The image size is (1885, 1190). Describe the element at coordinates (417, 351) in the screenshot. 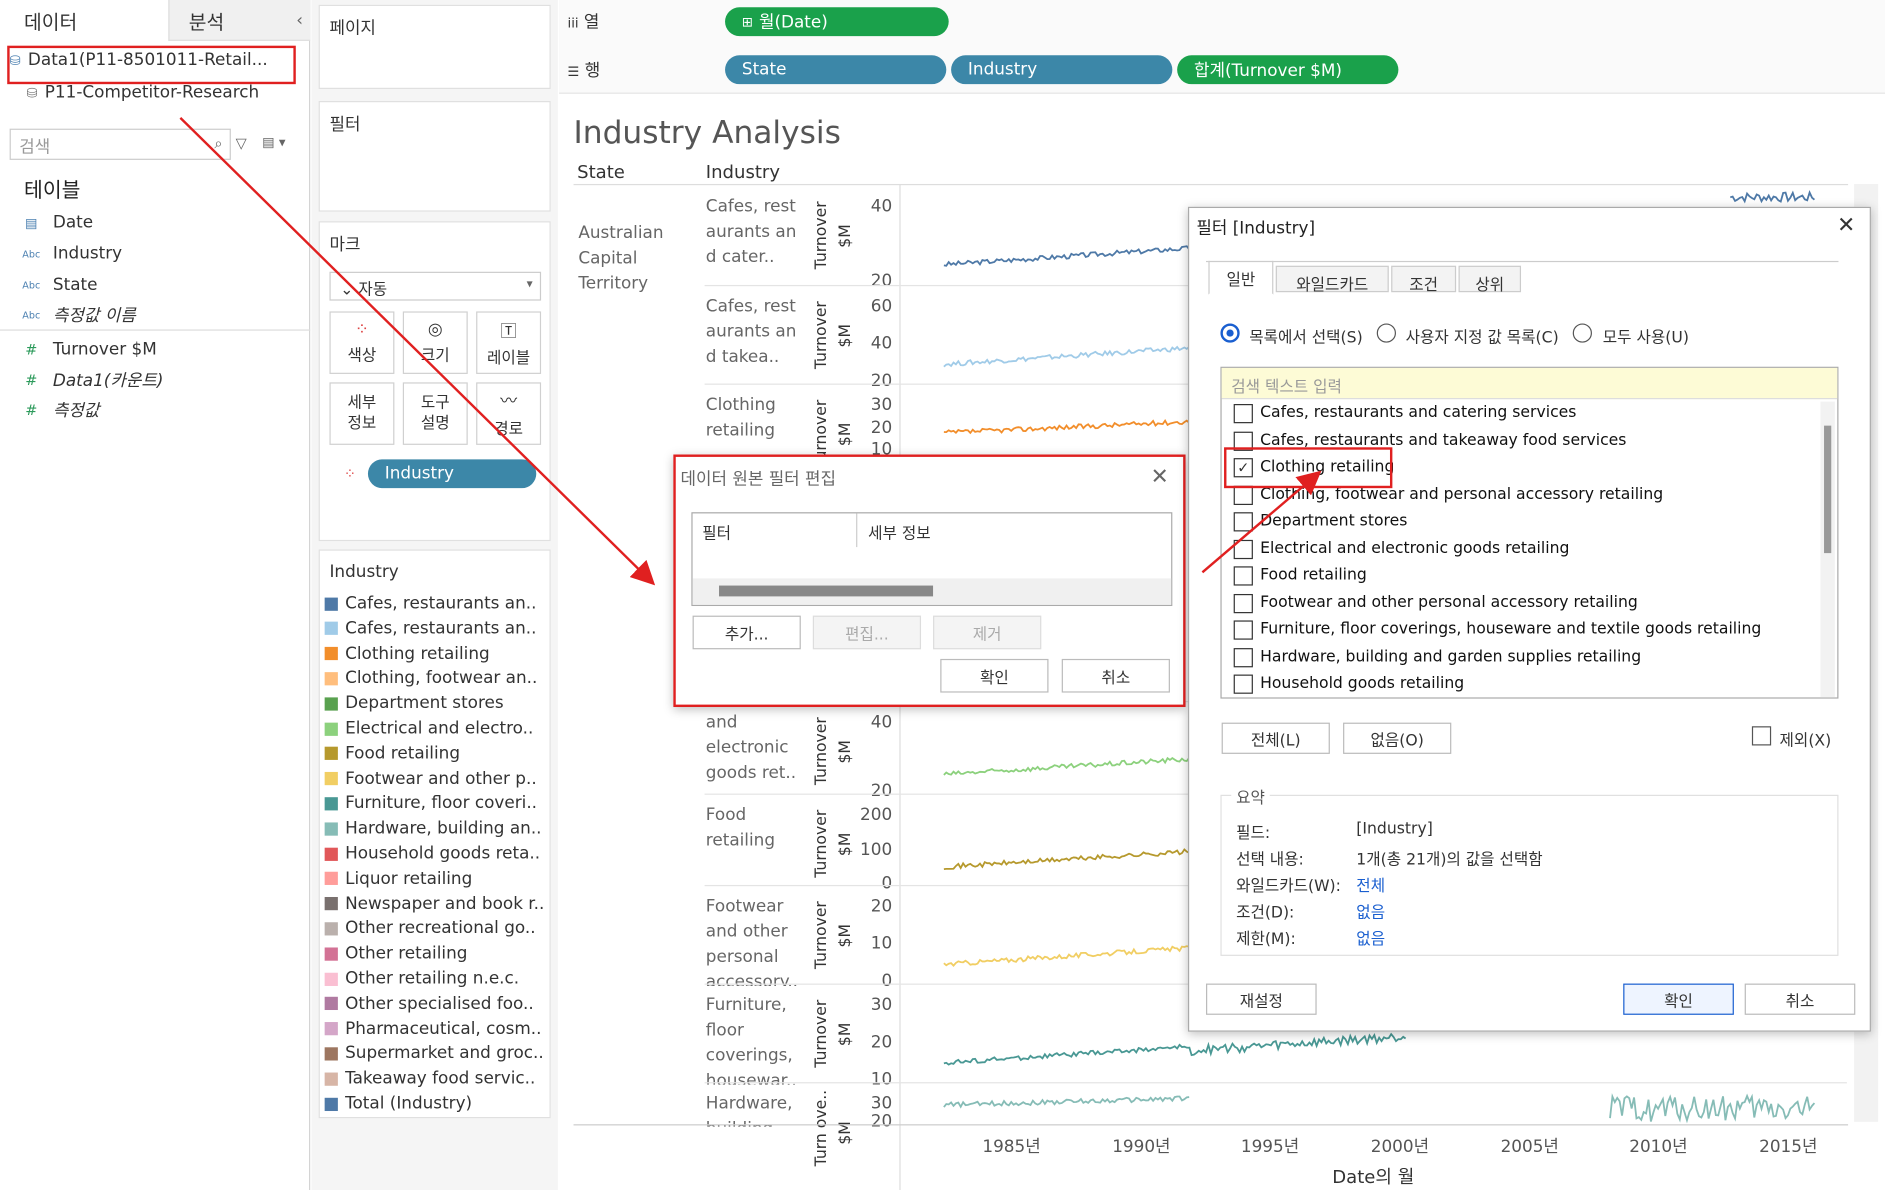

I see `arrow-datasource-to-dialog` at that location.